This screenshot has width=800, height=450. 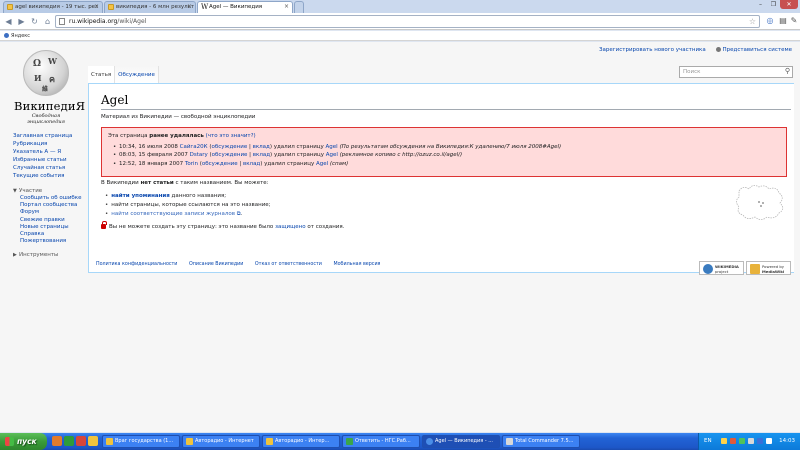 What do you see at coordinates (8, 21) in the screenshot?
I see `back-arrow-icon: ◀` at bounding box center [8, 21].